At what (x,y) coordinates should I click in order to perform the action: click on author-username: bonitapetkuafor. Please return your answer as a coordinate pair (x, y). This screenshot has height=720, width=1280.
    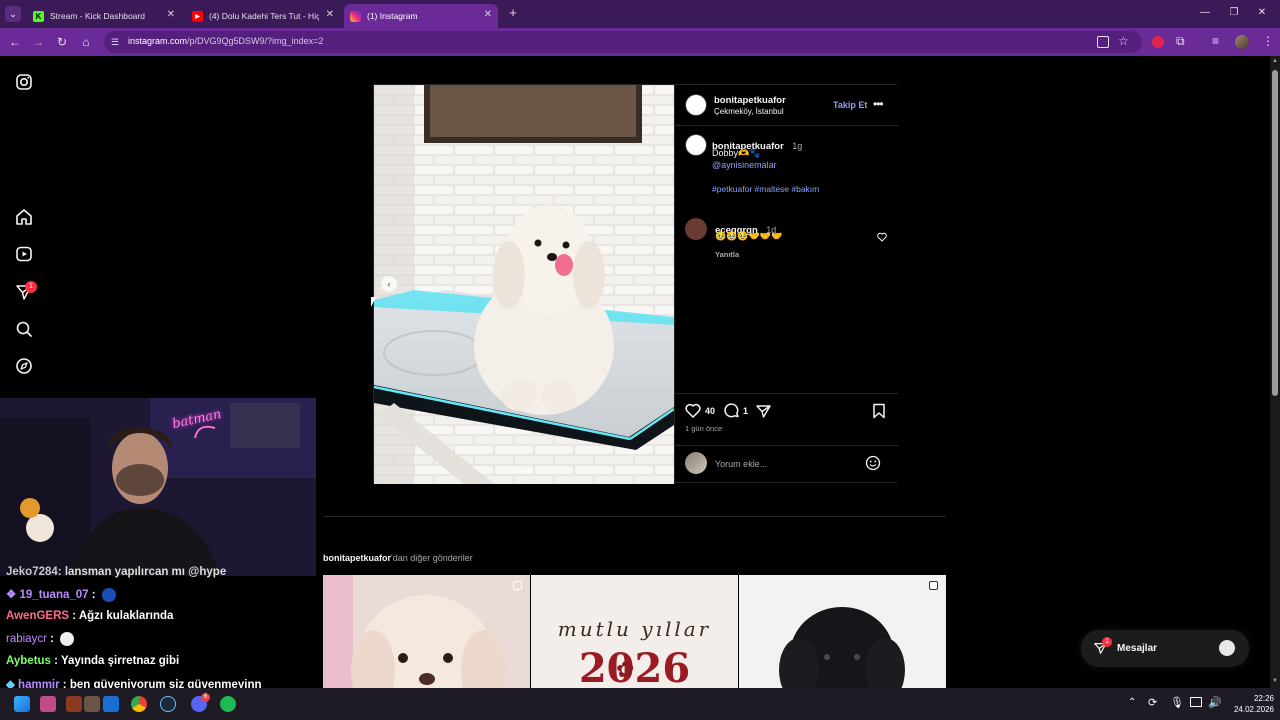
    Looking at the image, I should click on (750, 100).